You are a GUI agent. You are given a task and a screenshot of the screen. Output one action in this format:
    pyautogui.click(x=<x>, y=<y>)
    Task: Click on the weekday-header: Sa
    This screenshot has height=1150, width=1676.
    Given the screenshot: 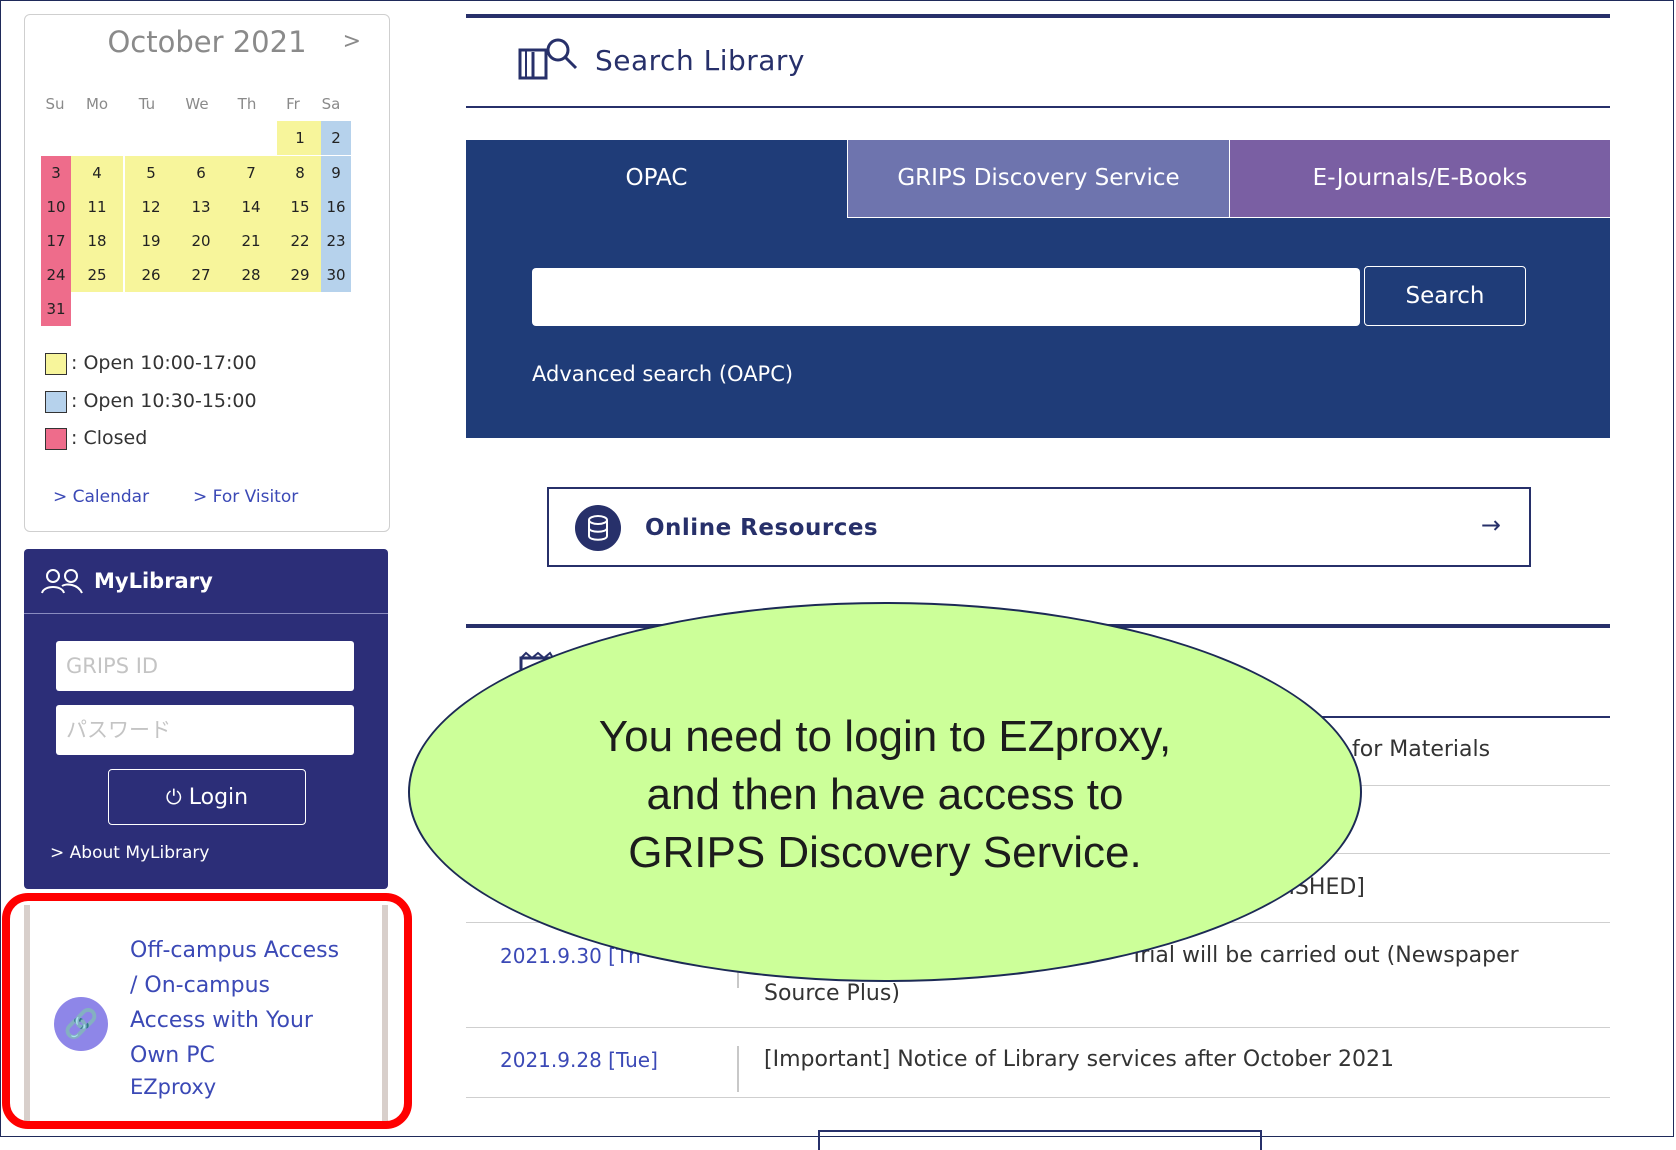 What is the action you would take?
    pyautogui.click(x=331, y=104)
    